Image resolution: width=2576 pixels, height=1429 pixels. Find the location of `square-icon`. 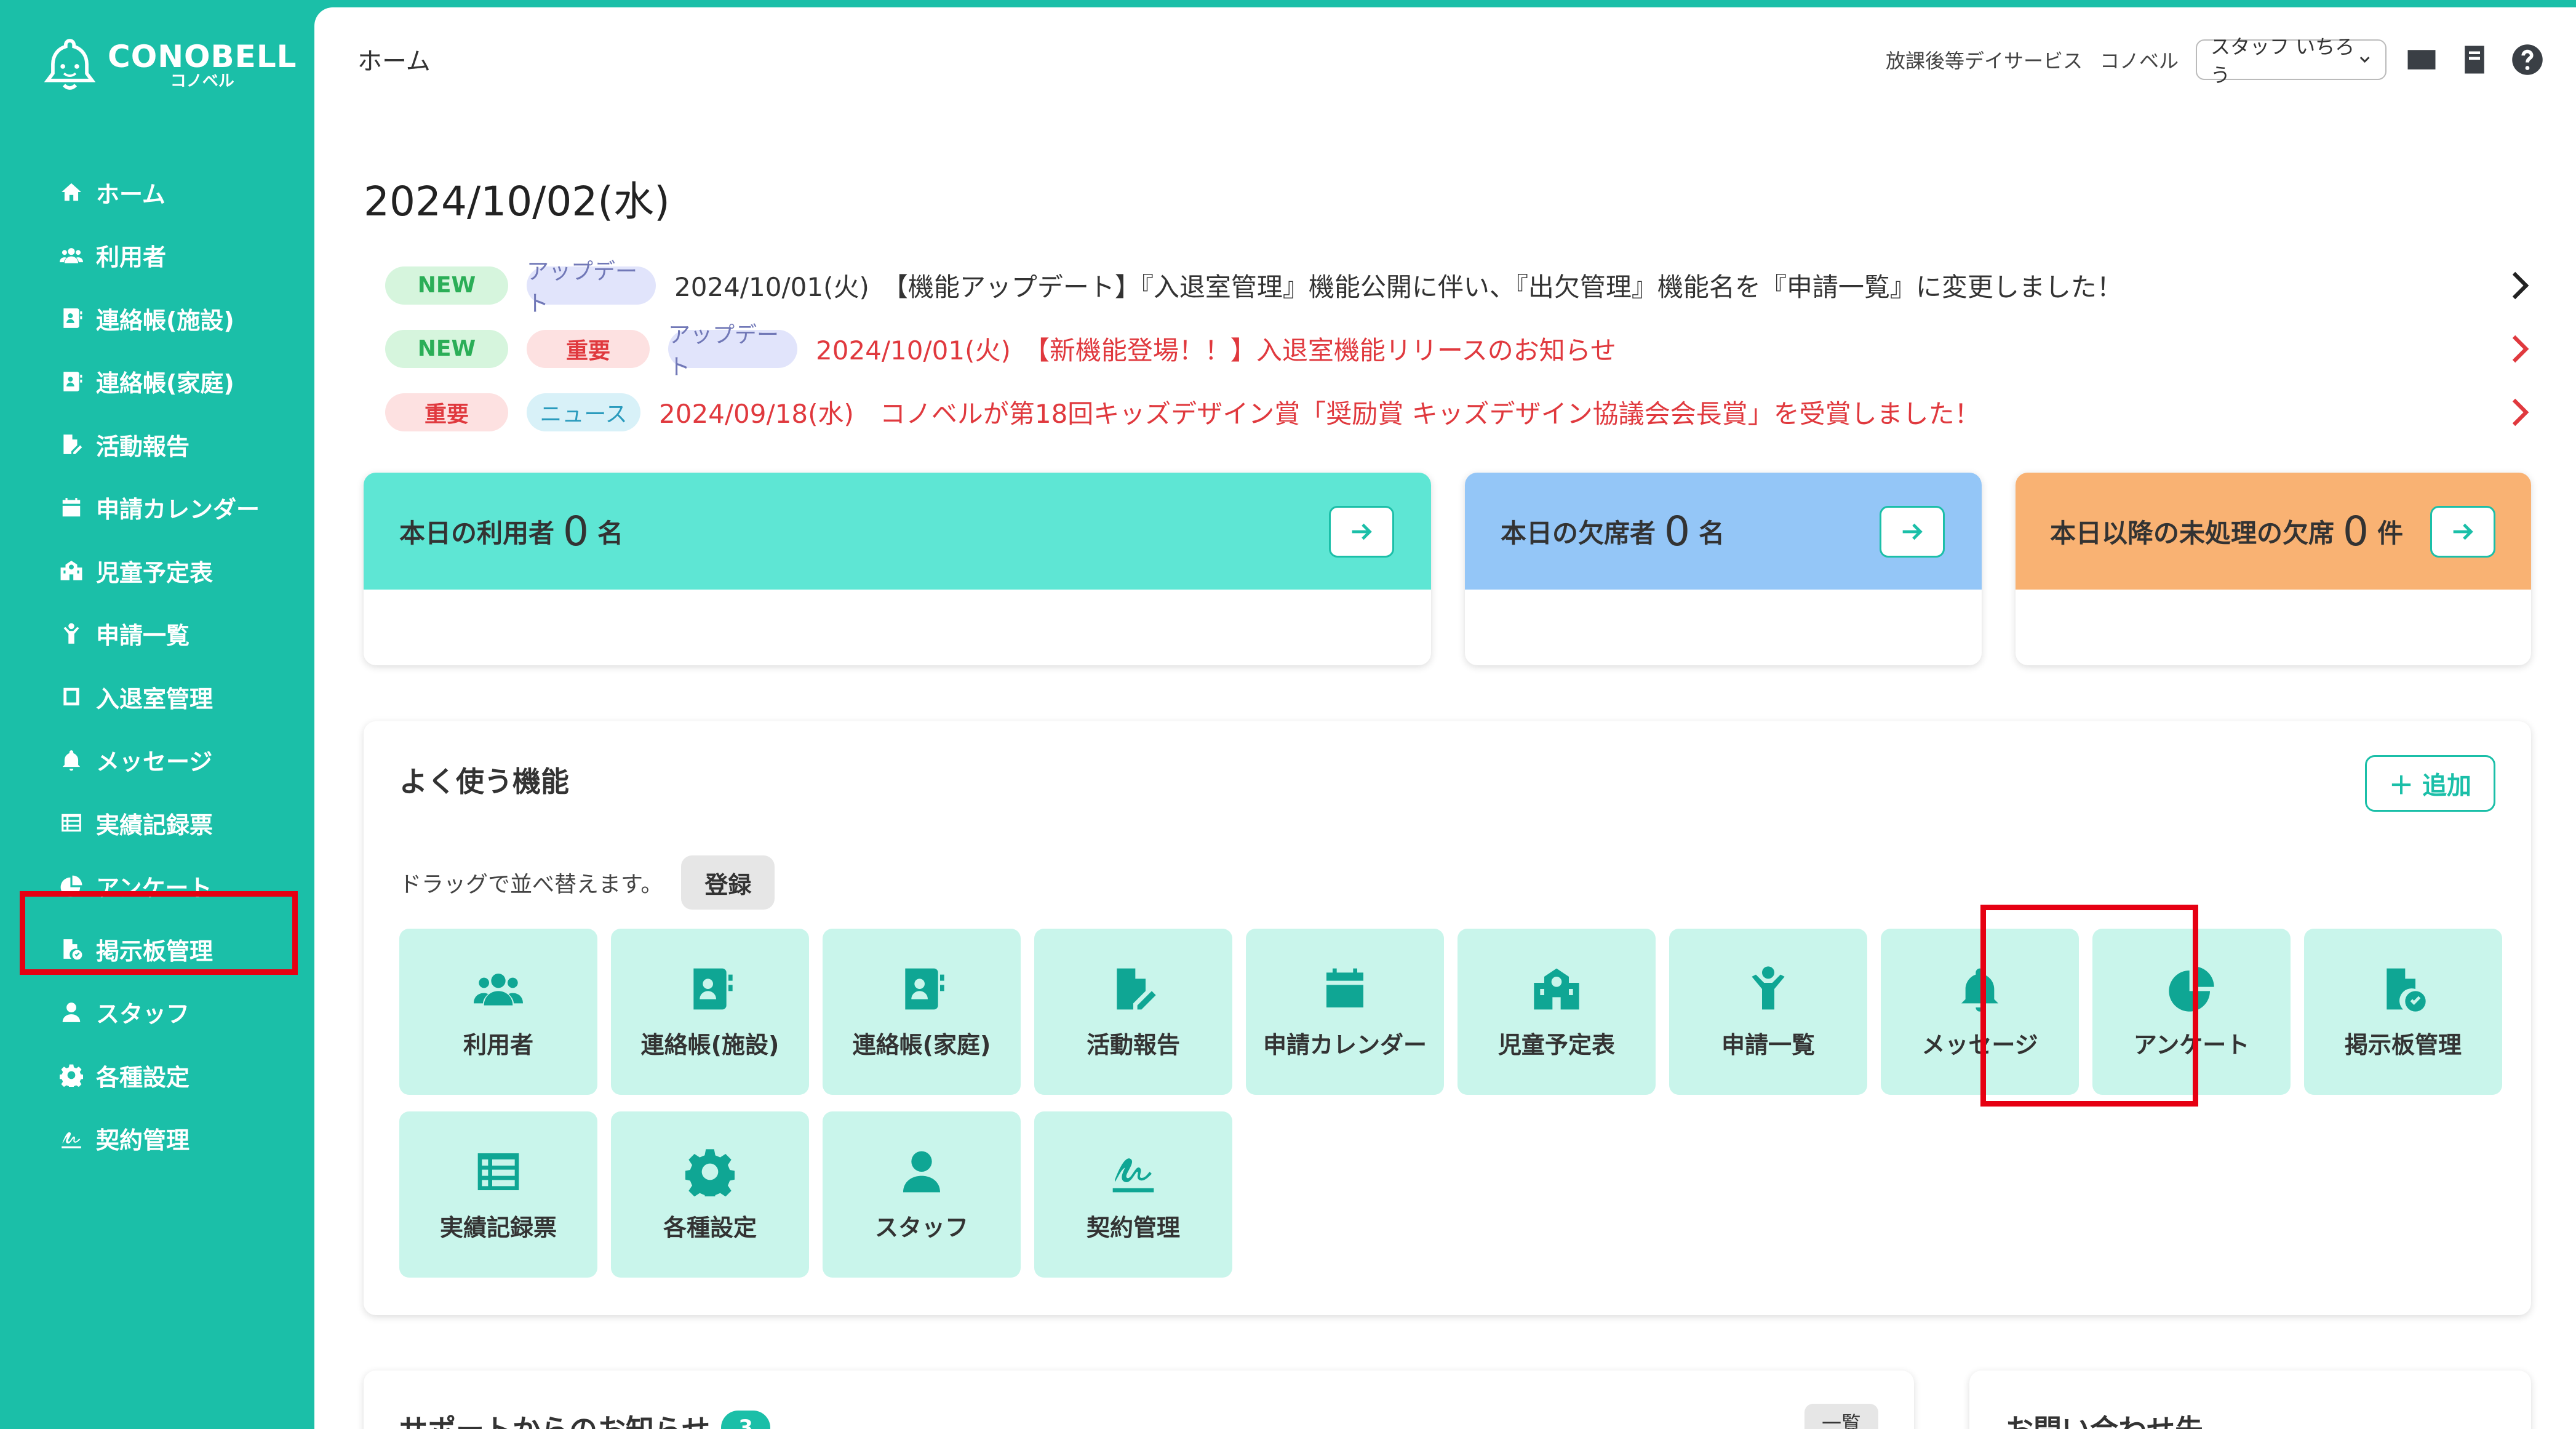

square-icon is located at coordinates (71, 696).